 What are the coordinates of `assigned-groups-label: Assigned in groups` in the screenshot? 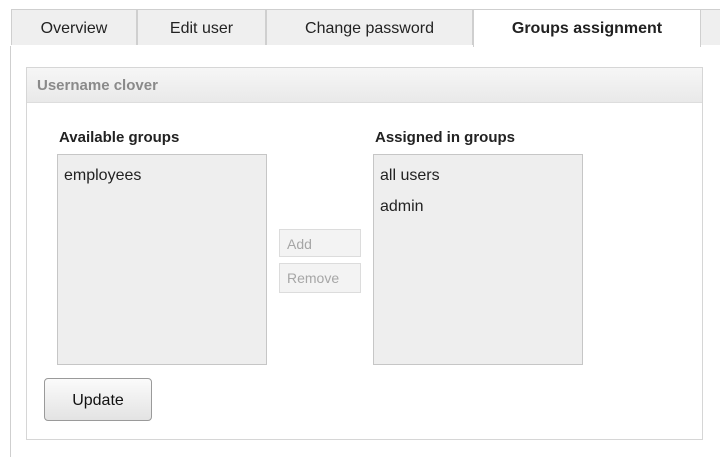 It's located at (445, 137).